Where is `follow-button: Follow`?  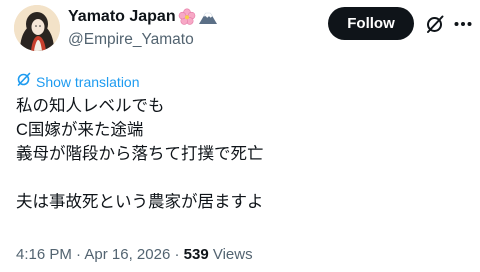 follow-button: Follow is located at coordinates (371, 23).